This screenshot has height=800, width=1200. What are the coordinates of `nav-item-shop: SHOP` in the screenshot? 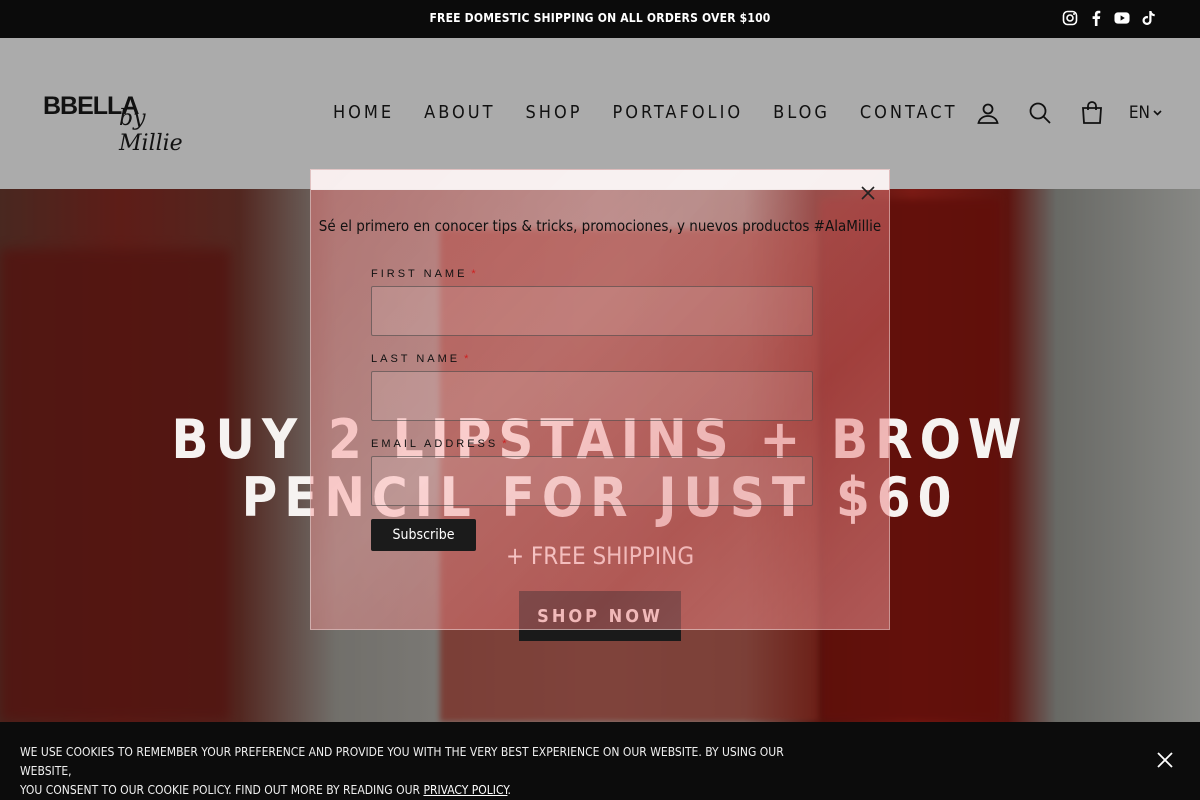 It's located at (554, 112).